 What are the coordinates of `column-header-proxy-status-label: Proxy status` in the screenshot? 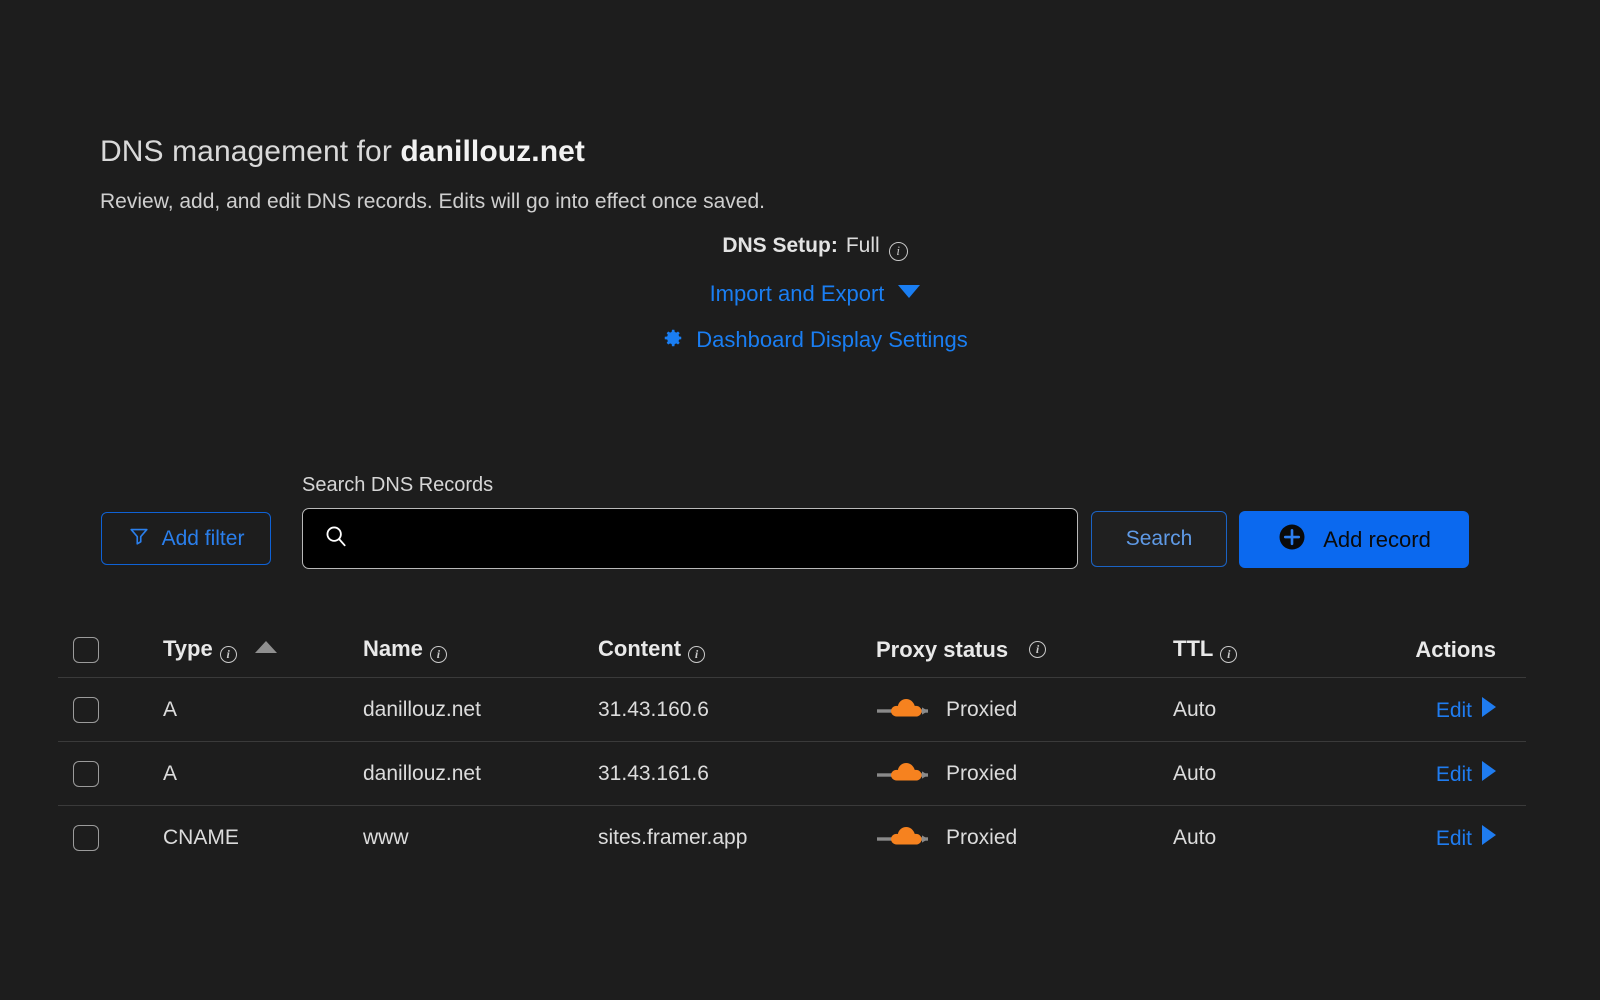 It's located at (942, 649).